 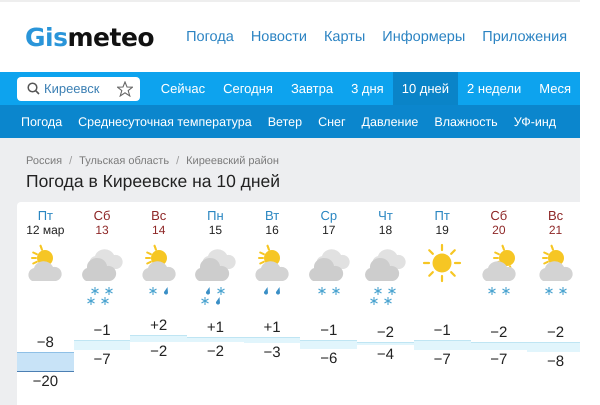 What do you see at coordinates (248, 88) in the screenshot?
I see `tab: Сегодня` at bounding box center [248, 88].